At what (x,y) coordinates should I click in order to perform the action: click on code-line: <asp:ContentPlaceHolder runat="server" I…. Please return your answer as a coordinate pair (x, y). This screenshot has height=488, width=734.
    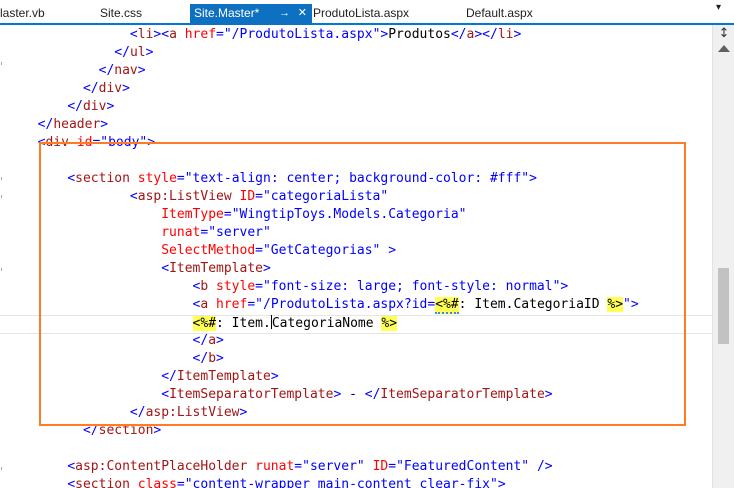
    Looking at the image, I should click on (310, 466).